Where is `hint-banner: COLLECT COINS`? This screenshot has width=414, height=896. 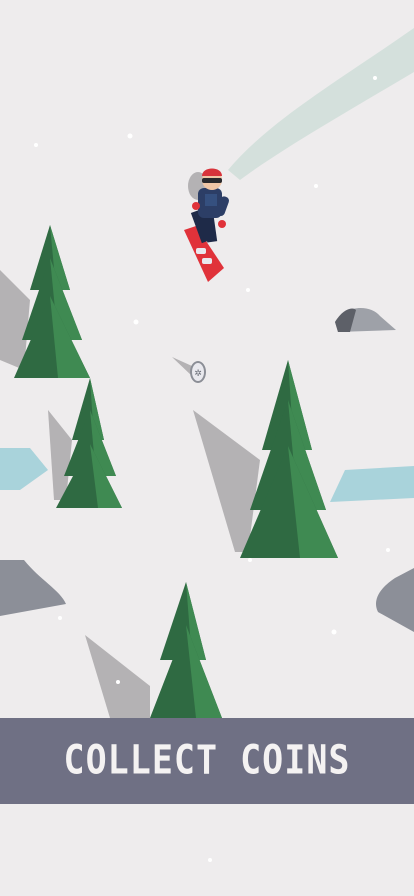
hint-banner: COLLECT COINS is located at coordinates (207, 761).